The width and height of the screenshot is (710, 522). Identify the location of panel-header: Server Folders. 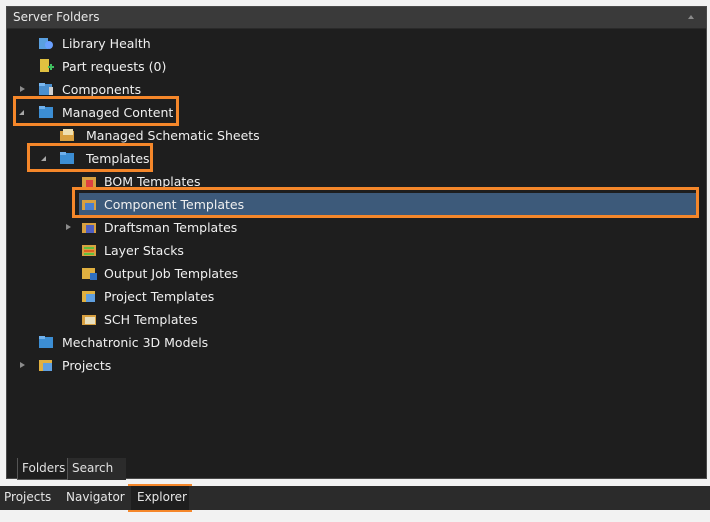
(356, 18).